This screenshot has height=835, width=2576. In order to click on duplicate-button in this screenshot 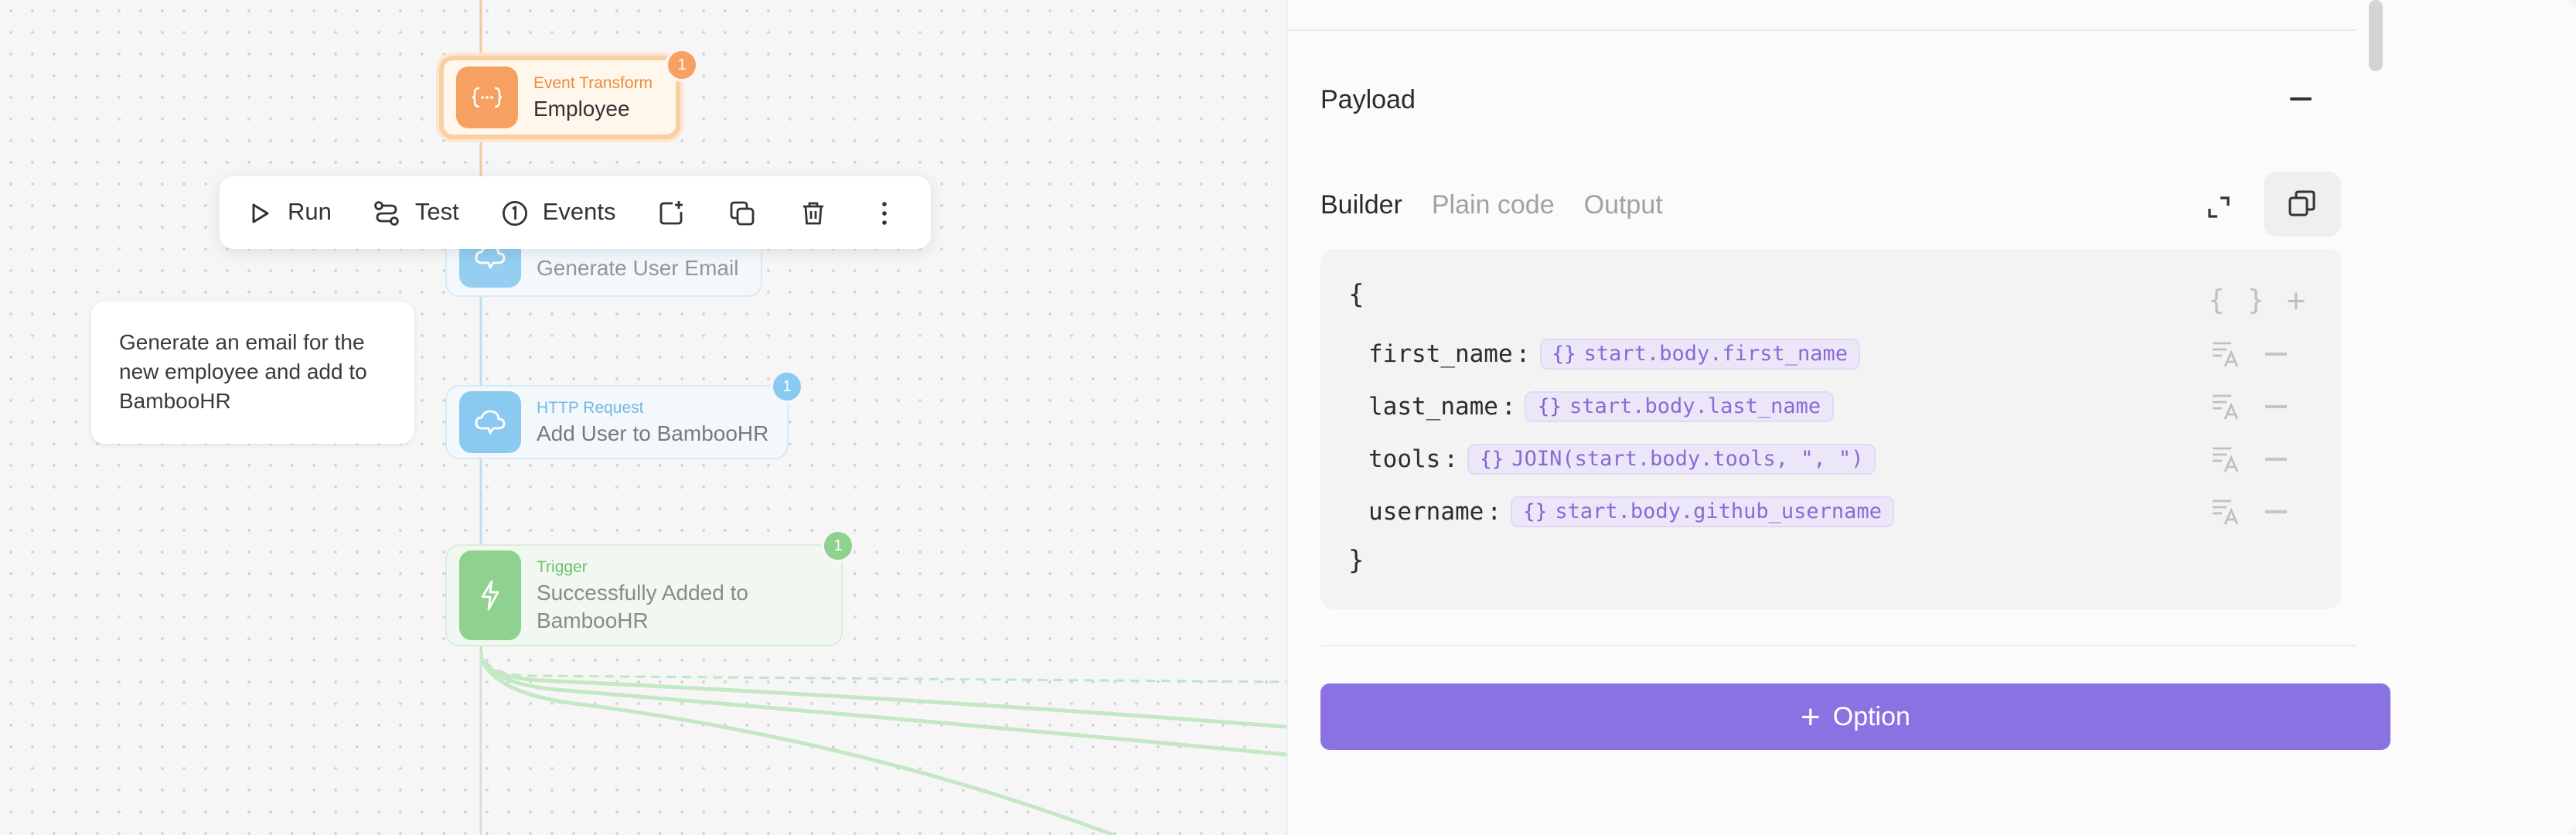, I will do `click(742, 212)`.